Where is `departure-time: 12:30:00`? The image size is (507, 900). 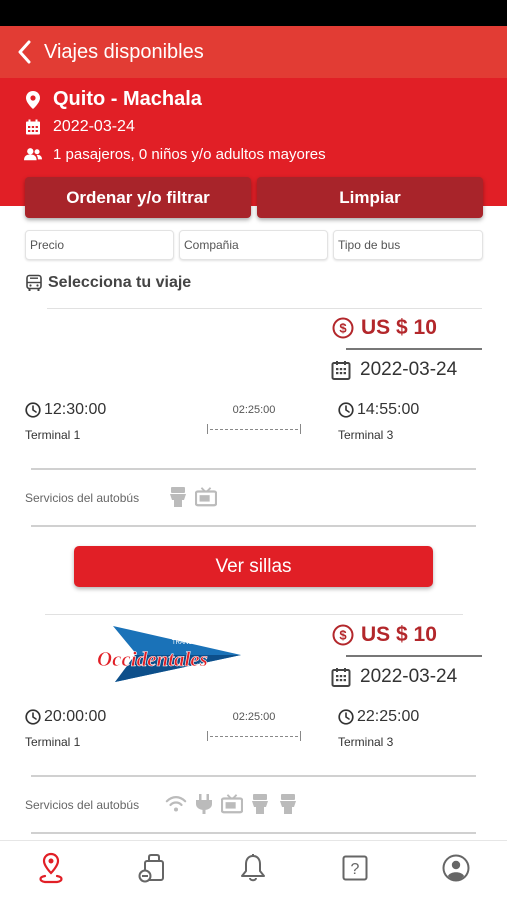 departure-time: 12:30:00 is located at coordinates (65, 410).